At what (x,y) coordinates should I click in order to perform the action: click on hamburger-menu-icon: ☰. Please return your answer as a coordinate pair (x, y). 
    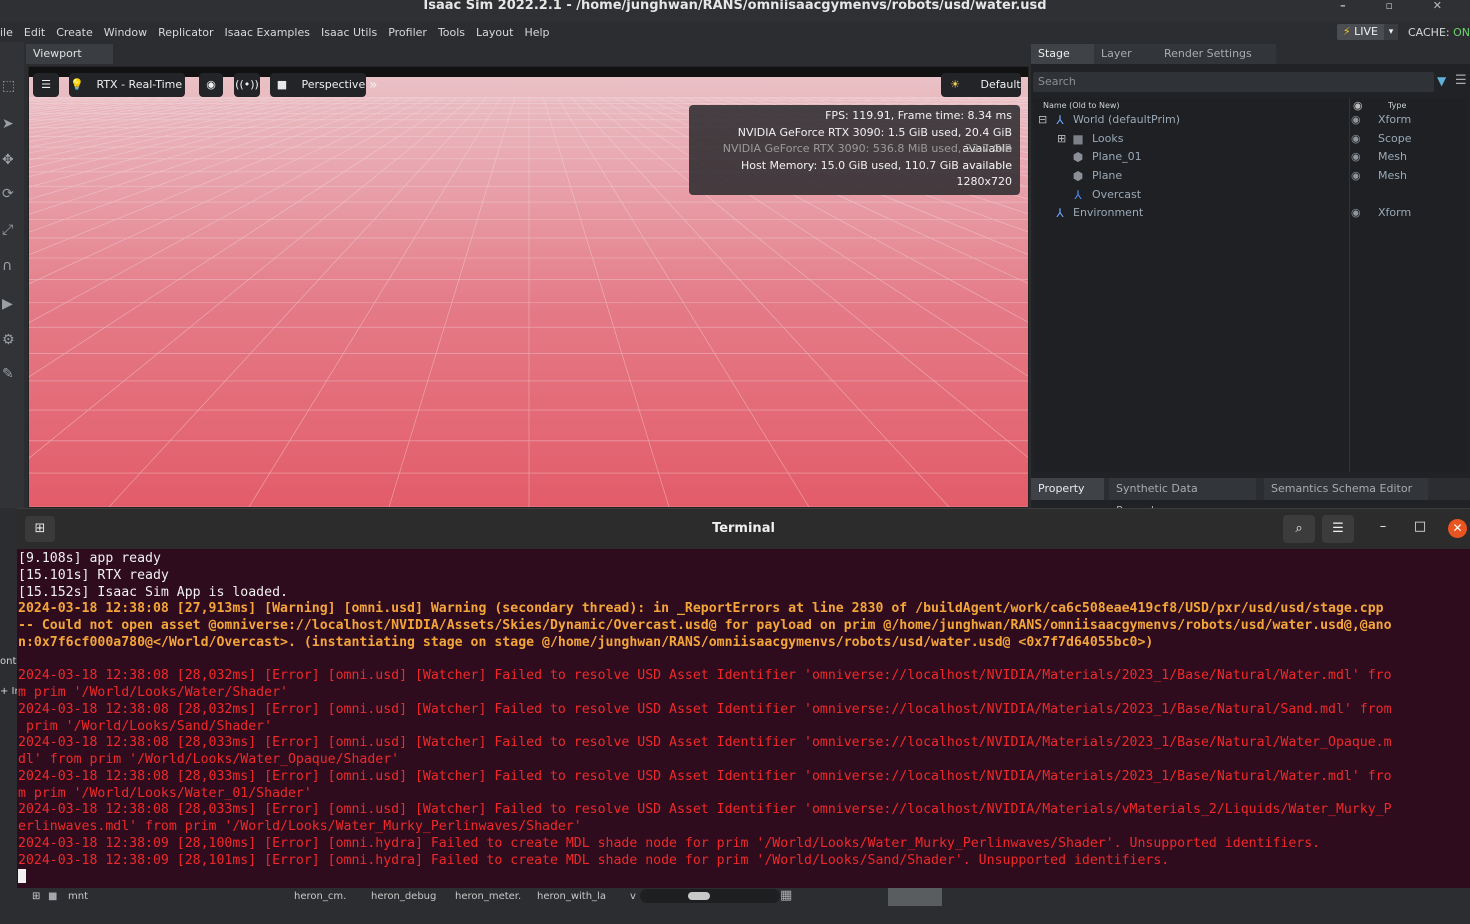
    Looking at the image, I should click on (1338, 529).